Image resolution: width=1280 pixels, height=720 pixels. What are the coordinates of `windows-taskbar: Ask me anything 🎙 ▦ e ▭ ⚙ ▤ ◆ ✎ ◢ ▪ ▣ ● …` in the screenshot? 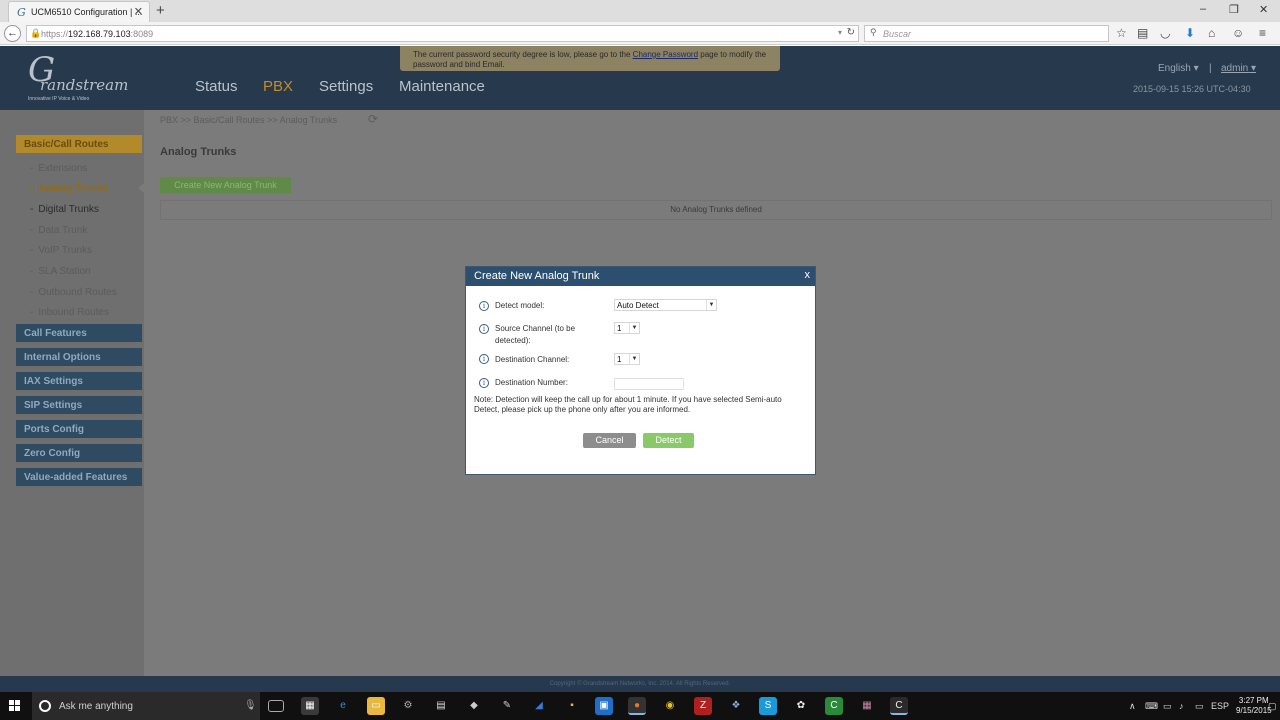 It's located at (640, 706).